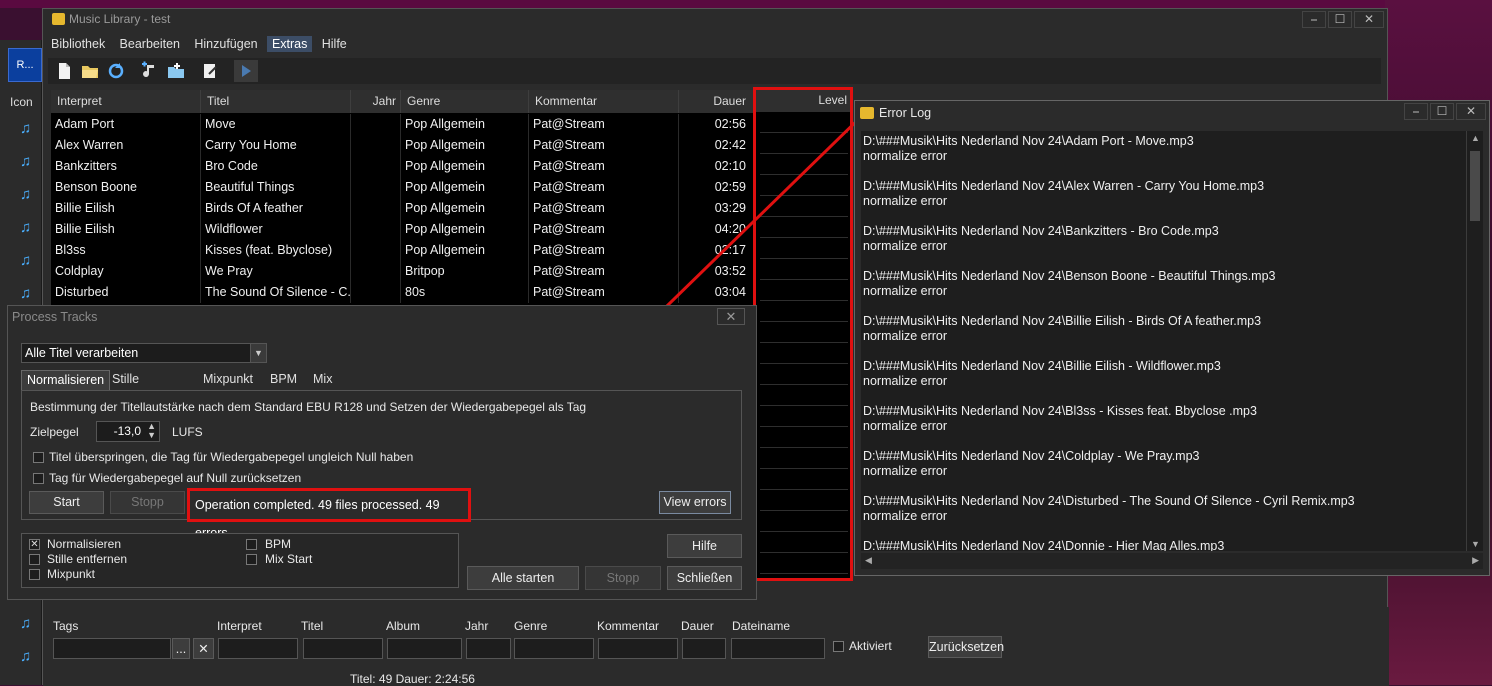  Describe the element at coordinates (126, 250) in the screenshot. I see `cell-interpret: Bl3ss` at that location.